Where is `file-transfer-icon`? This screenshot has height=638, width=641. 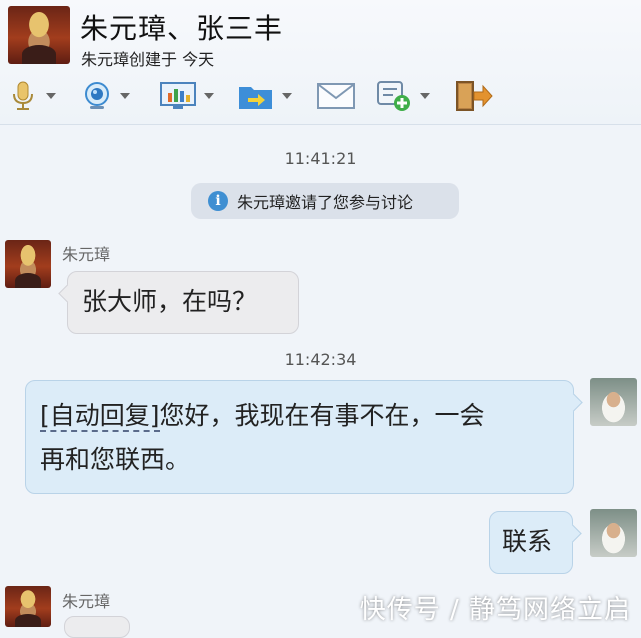 file-transfer-icon is located at coordinates (256, 96).